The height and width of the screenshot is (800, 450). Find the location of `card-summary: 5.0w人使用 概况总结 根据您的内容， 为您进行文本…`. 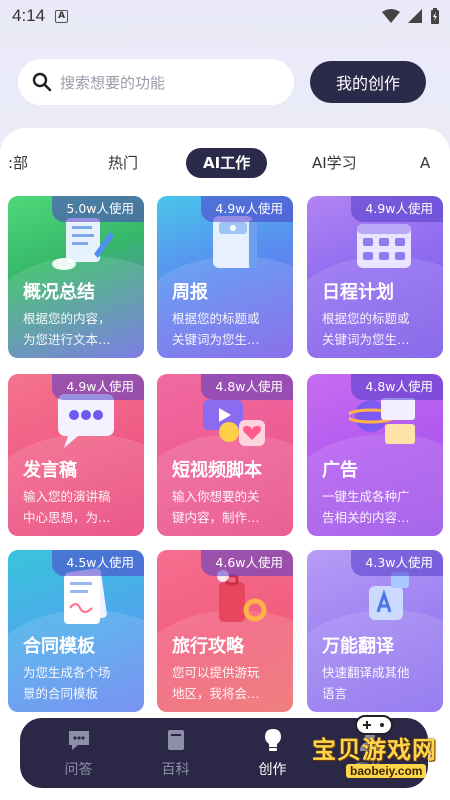

card-summary: 5.0w人使用 概况总结 根据您的内容， 为您进行文本… is located at coordinates (76, 277).